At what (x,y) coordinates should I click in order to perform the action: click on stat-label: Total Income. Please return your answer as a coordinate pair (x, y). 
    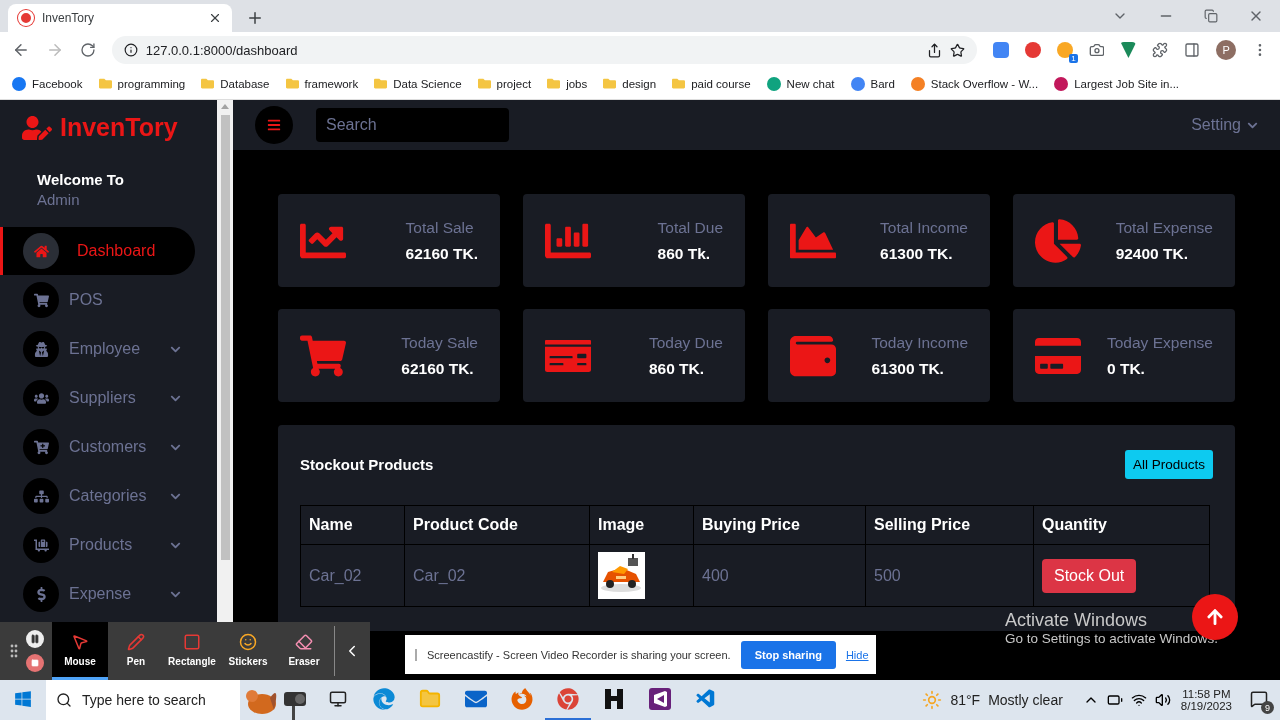
    Looking at the image, I should click on (924, 227).